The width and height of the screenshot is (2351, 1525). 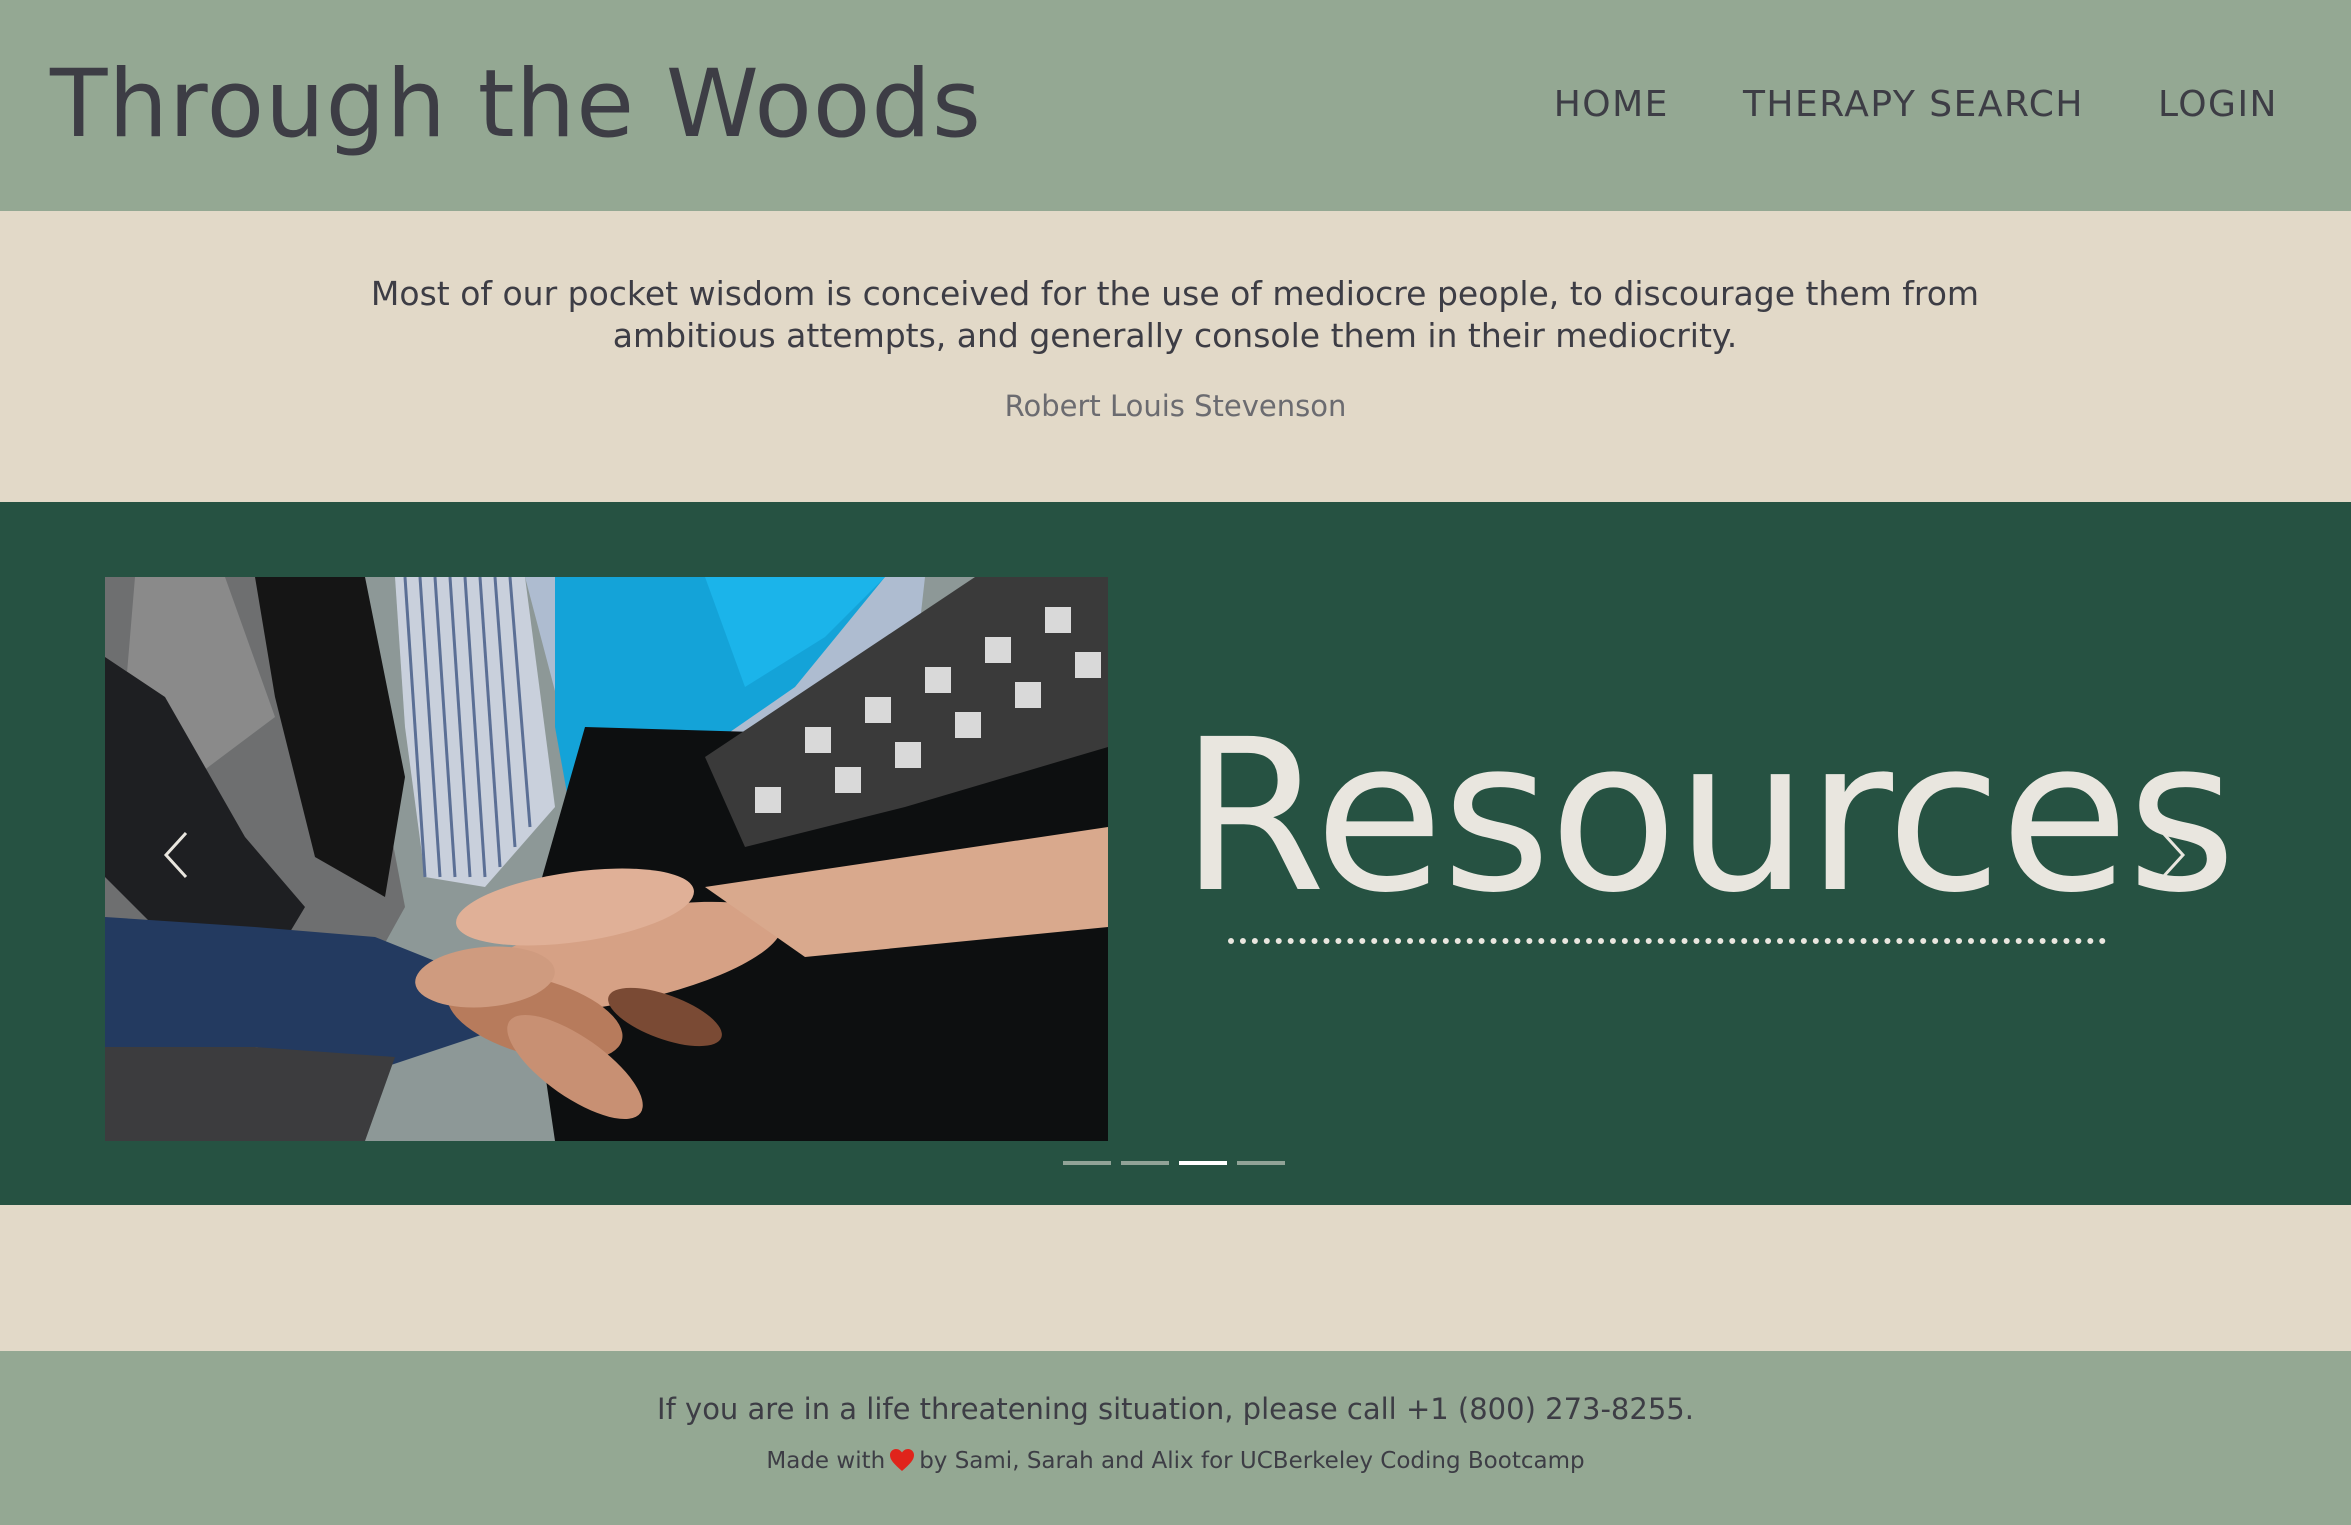 What do you see at coordinates (1667, 941) in the screenshot?
I see `slide-title-underline` at bounding box center [1667, 941].